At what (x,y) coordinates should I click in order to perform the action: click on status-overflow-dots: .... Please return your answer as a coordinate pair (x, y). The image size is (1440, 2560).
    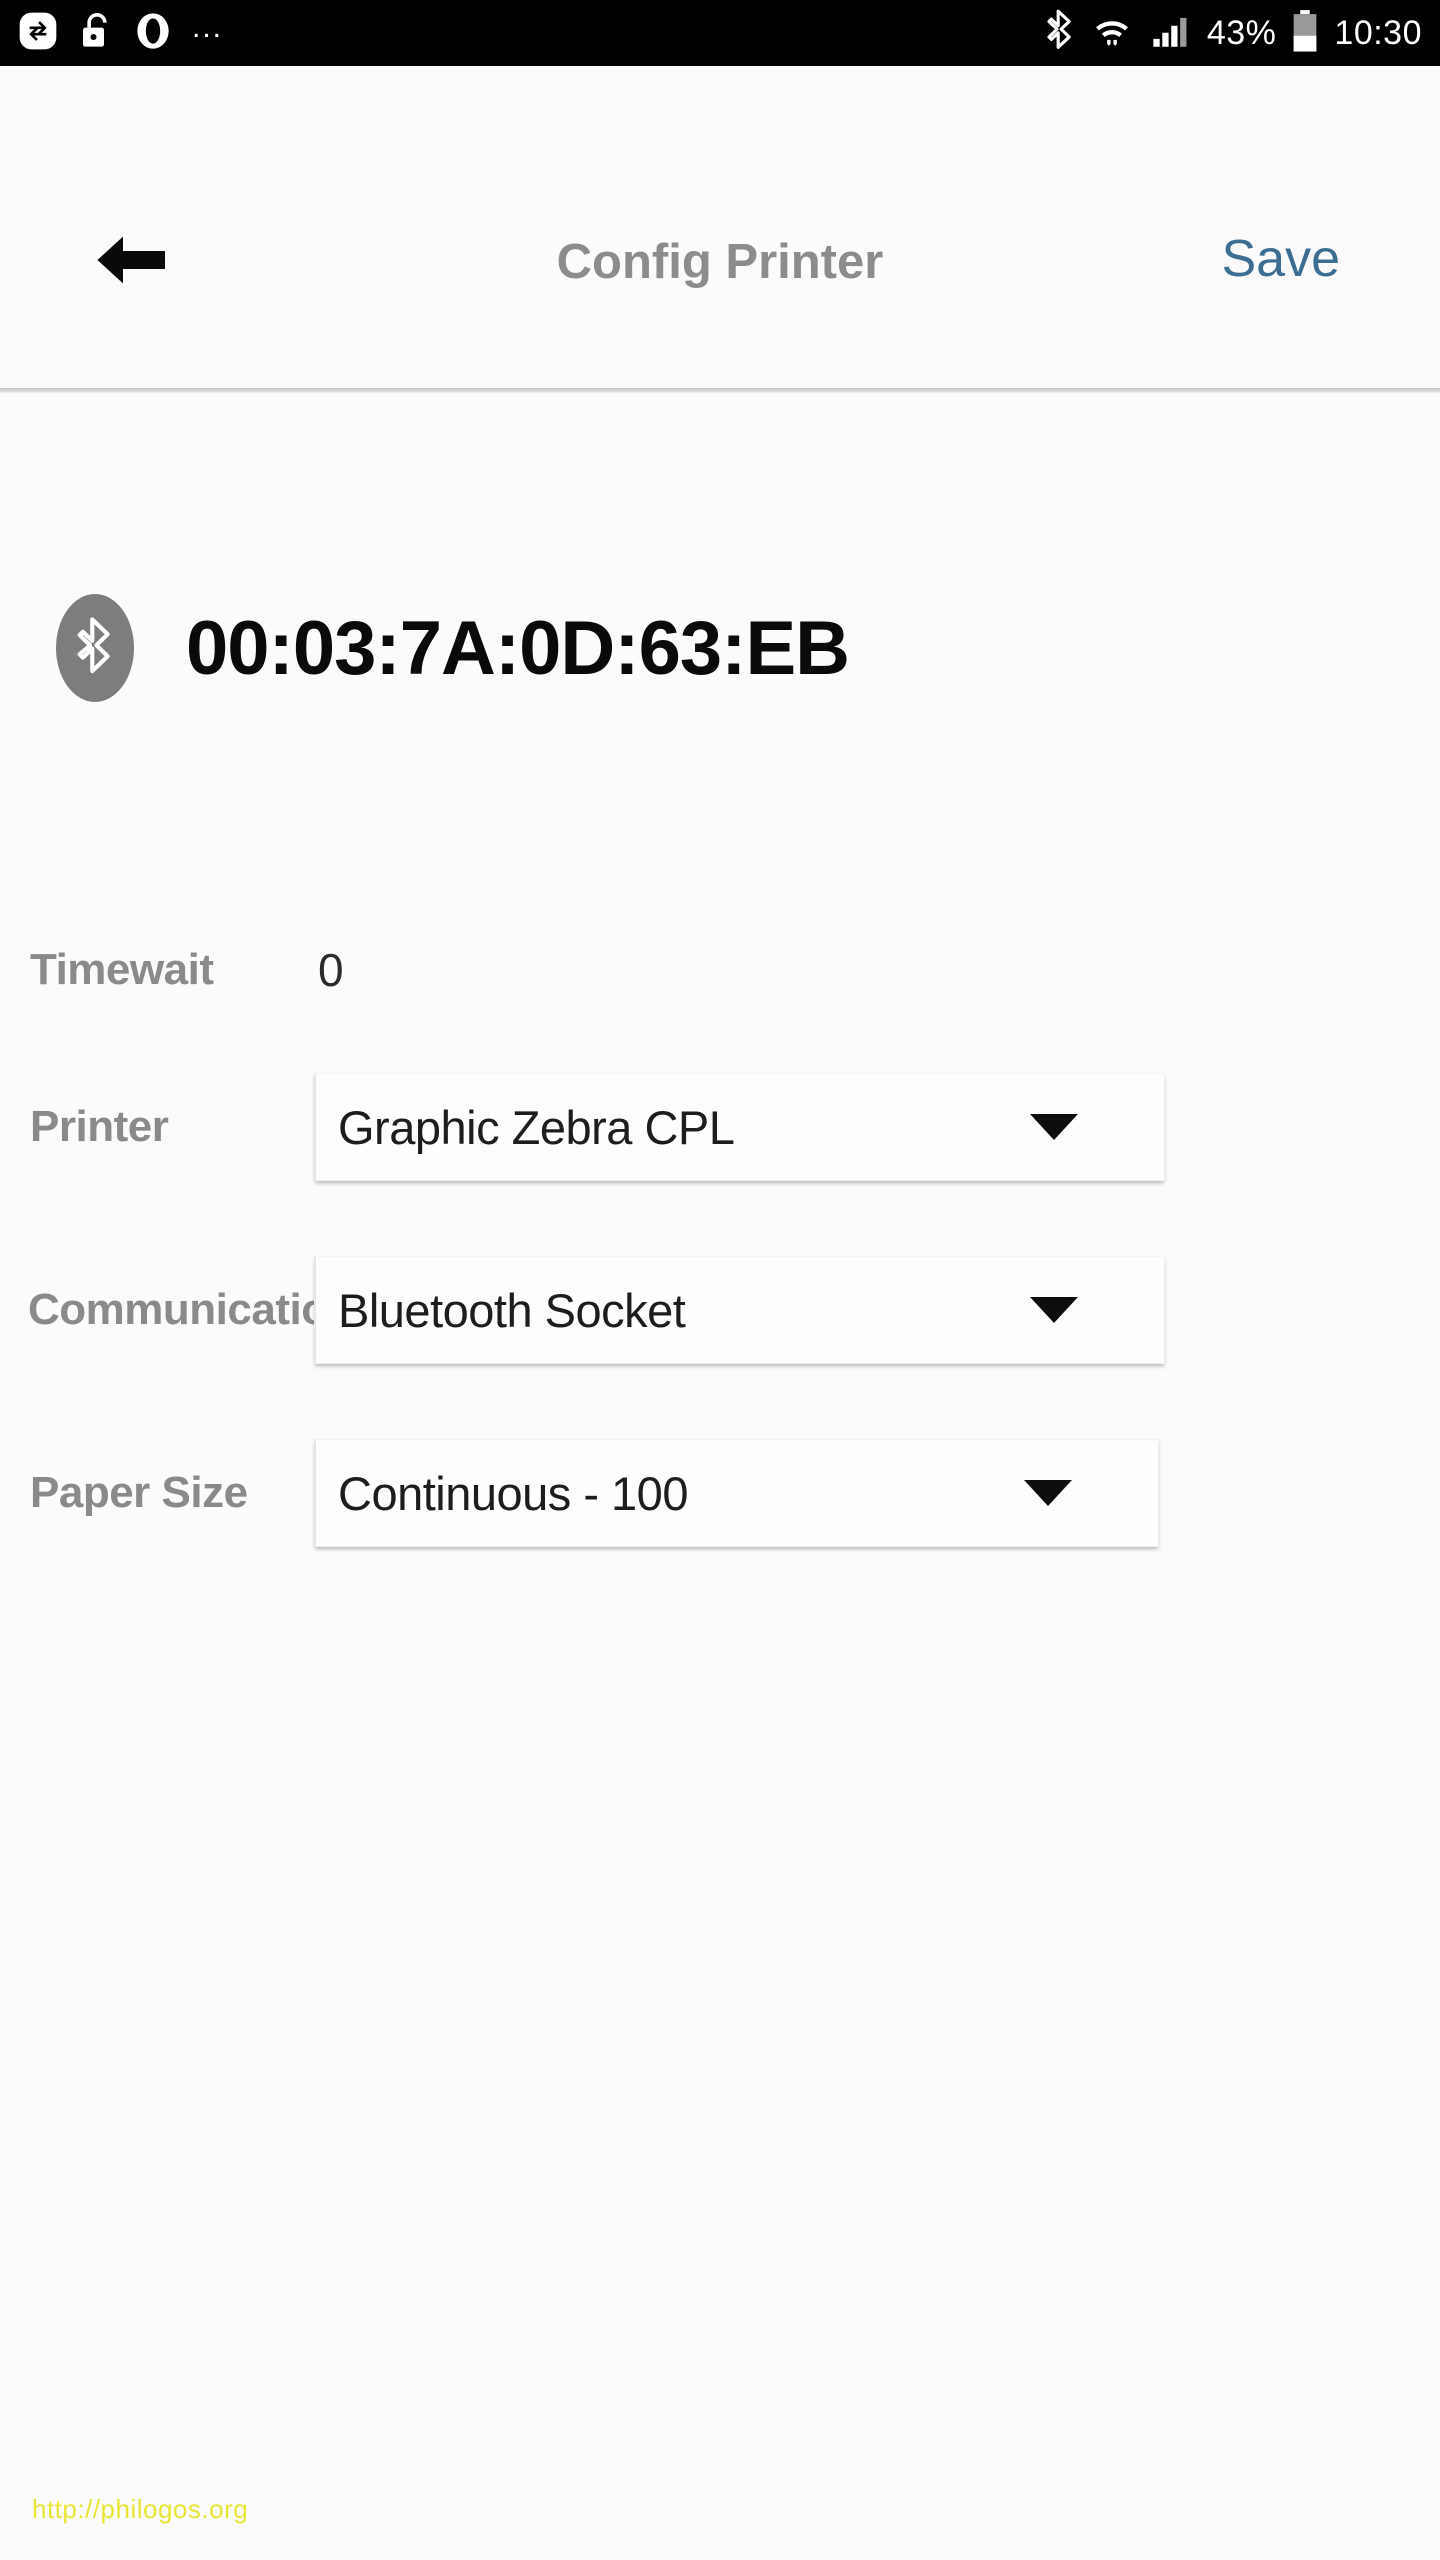
    Looking at the image, I should click on (208, 27).